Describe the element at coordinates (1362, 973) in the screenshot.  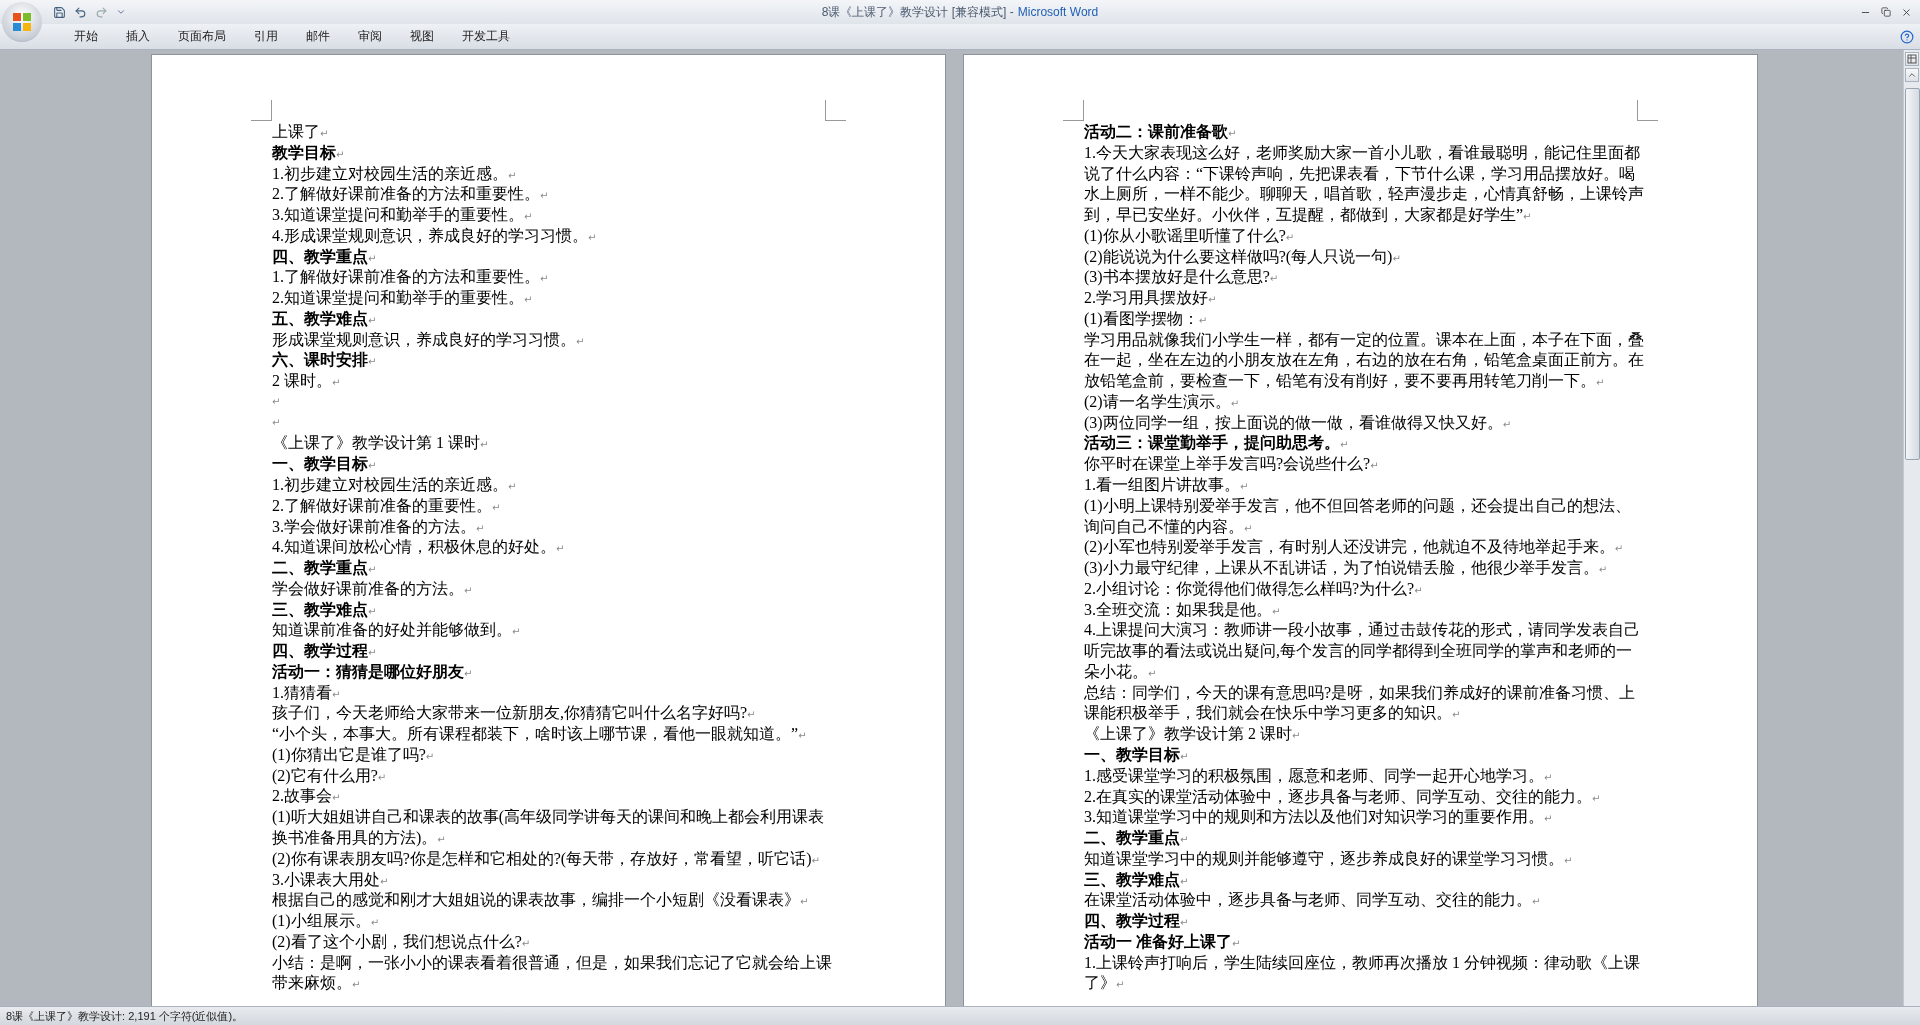
I see `paragraph: 1.上课铃声打响后，学生陆续回座位，教师再次播放 1 分钟视频：律动歌《上课了》↵` at that location.